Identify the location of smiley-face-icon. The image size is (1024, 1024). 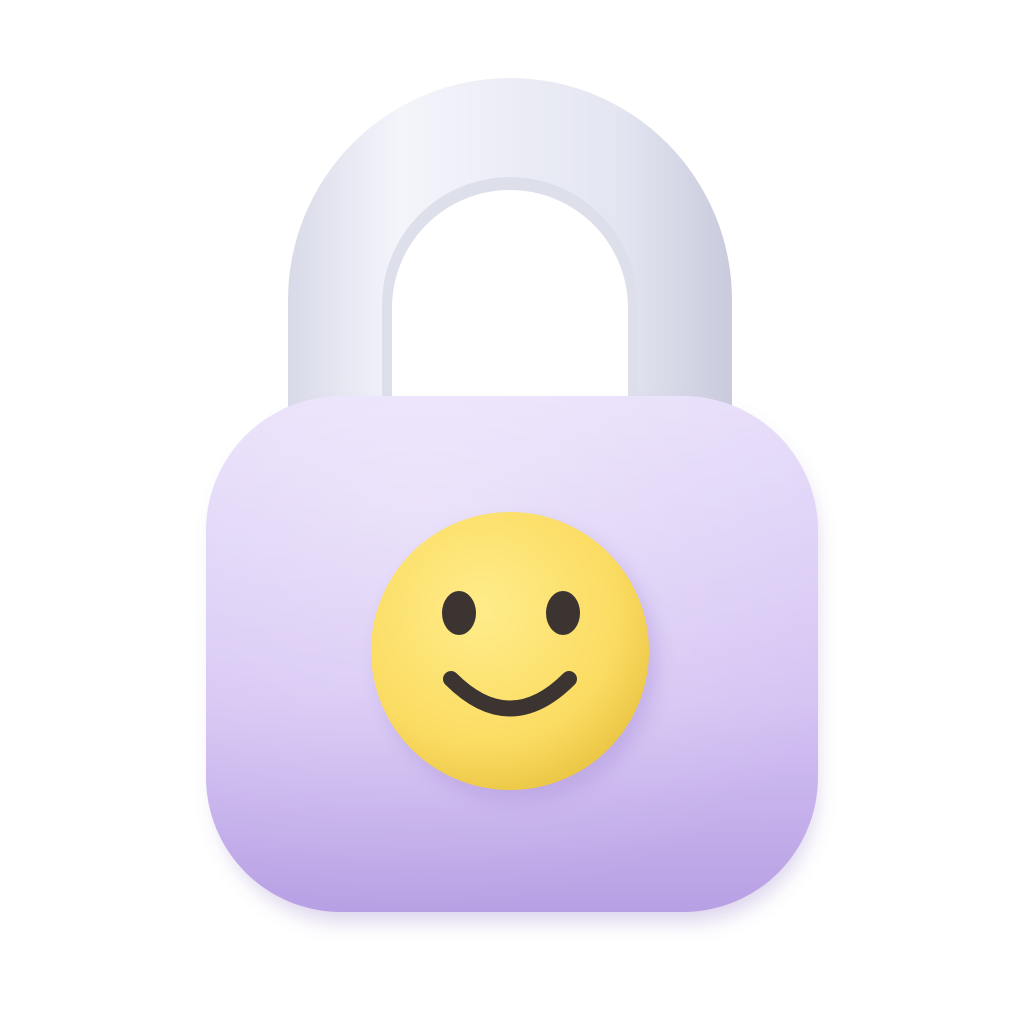
(510, 651).